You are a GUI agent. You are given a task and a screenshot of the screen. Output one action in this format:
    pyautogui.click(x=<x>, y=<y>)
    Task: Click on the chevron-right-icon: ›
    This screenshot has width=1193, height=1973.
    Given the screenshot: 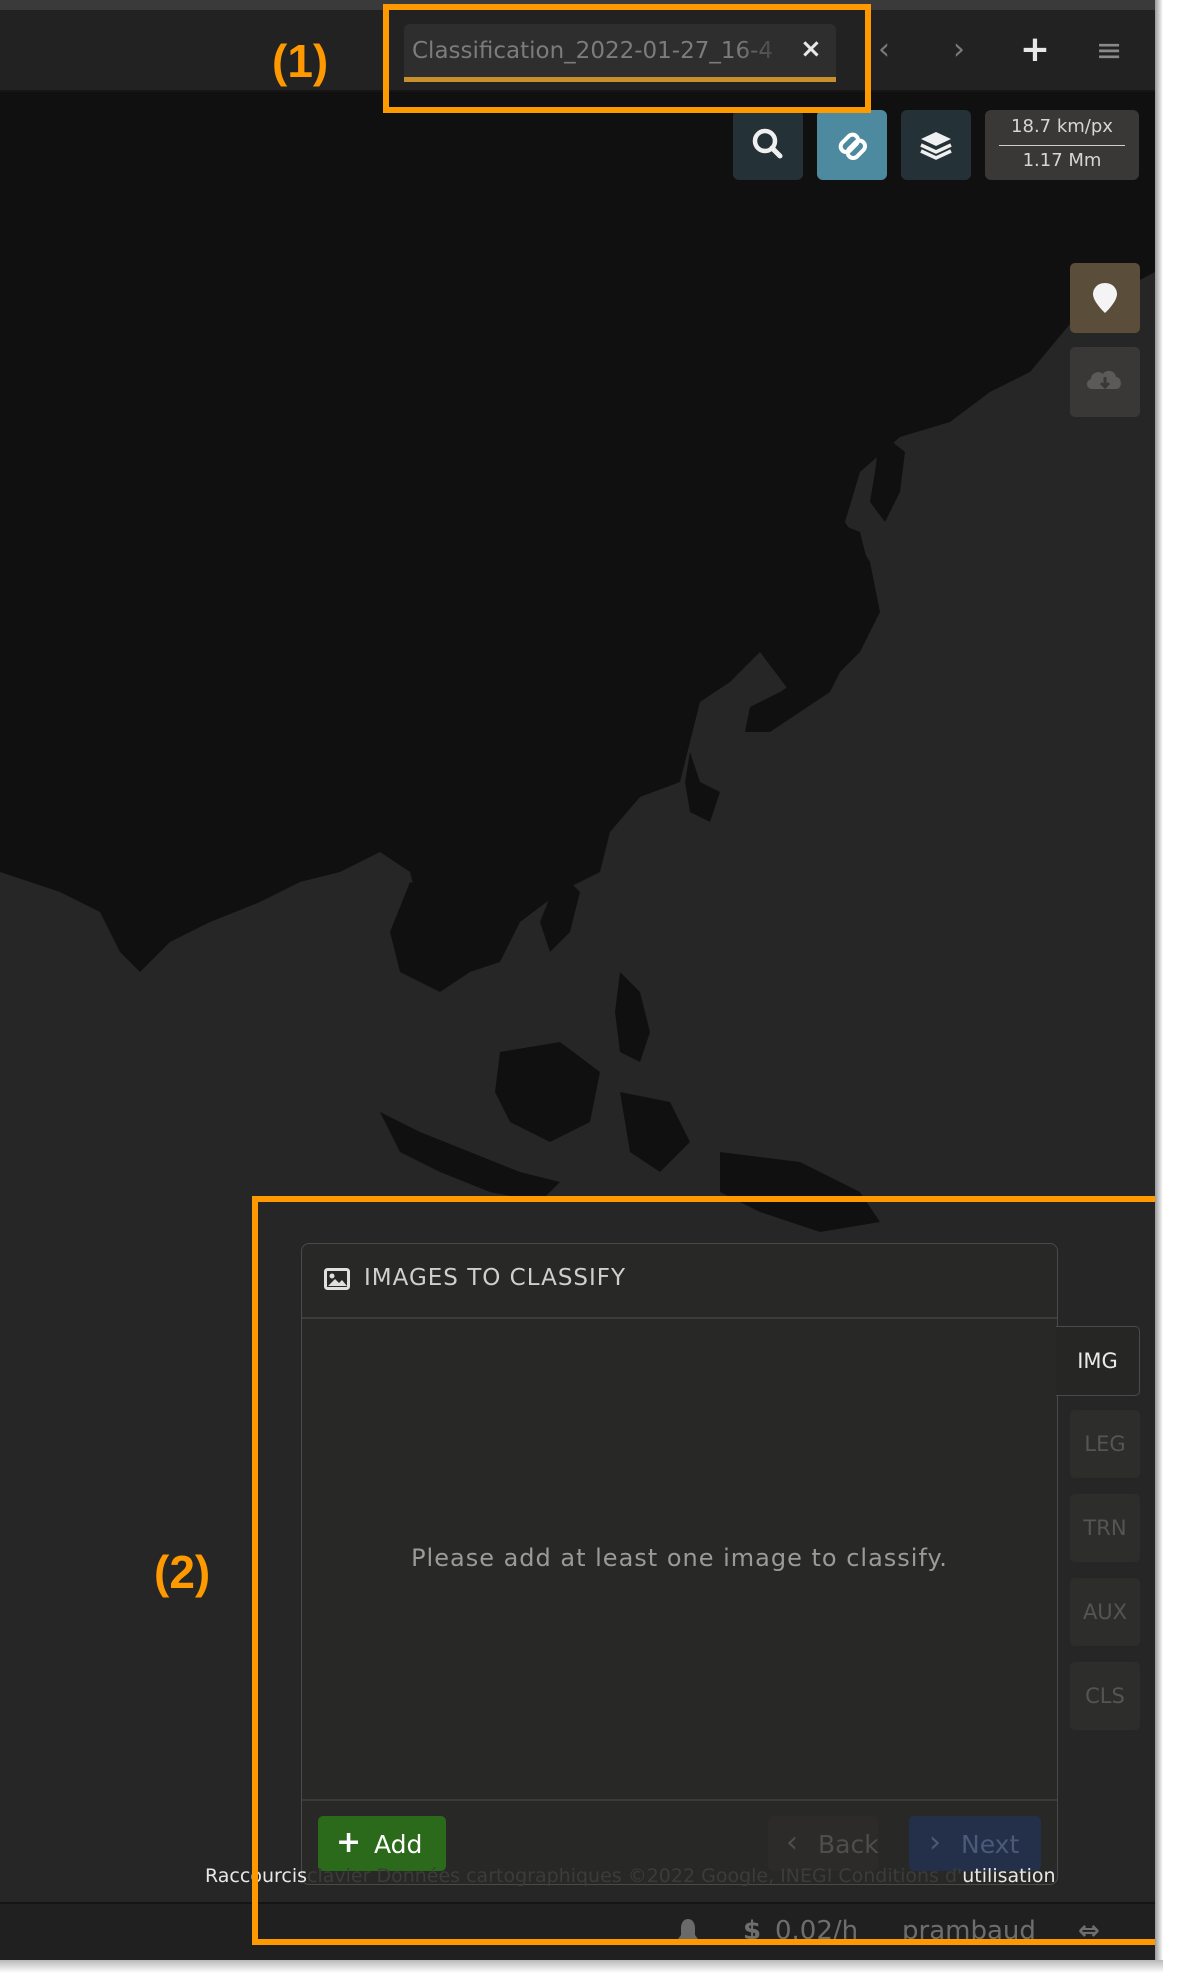 What is the action you would take?
    pyautogui.click(x=959, y=50)
    